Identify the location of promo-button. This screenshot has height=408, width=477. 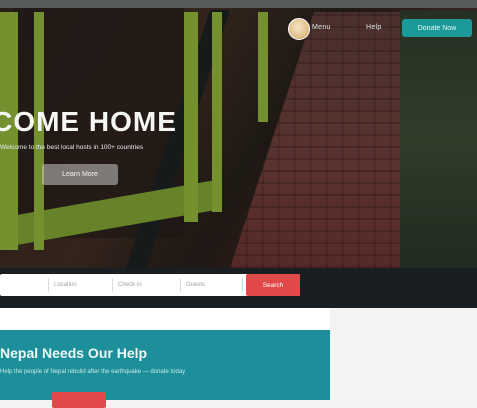
(79, 400).